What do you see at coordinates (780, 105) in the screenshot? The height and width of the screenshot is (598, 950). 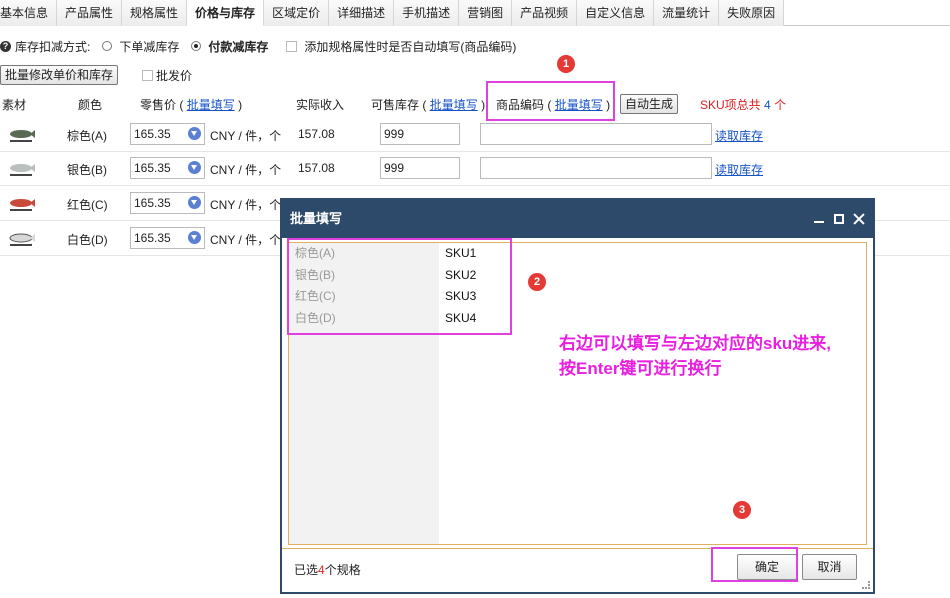 I see `sku-total-suffix: 个` at bounding box center [780, 105].